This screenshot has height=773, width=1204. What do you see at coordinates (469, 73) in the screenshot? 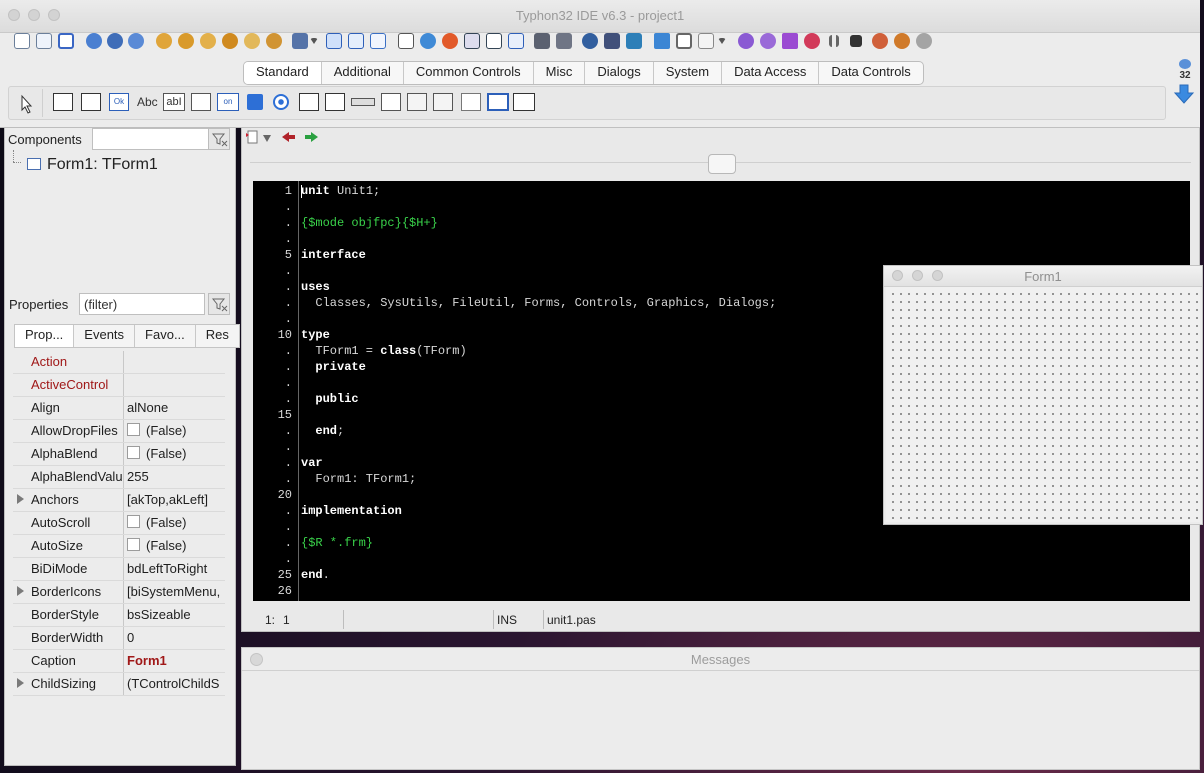
I see `tab-common-controls: Common Controls` at bounding box center [469, 73].